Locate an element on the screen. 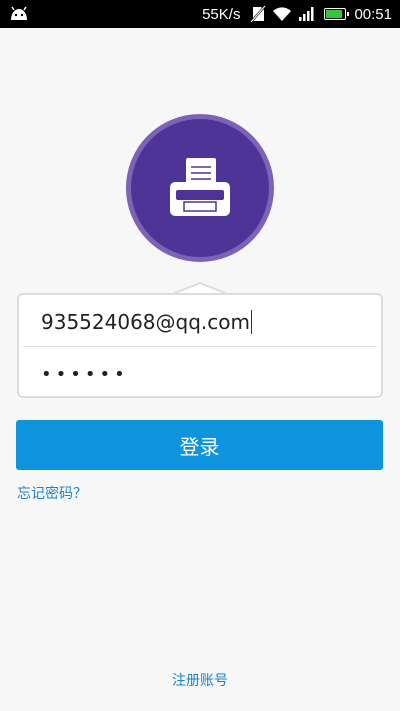 This screenshot has width=400, height=711. net-speed: 55K/s is located at coordinates (221, 14).